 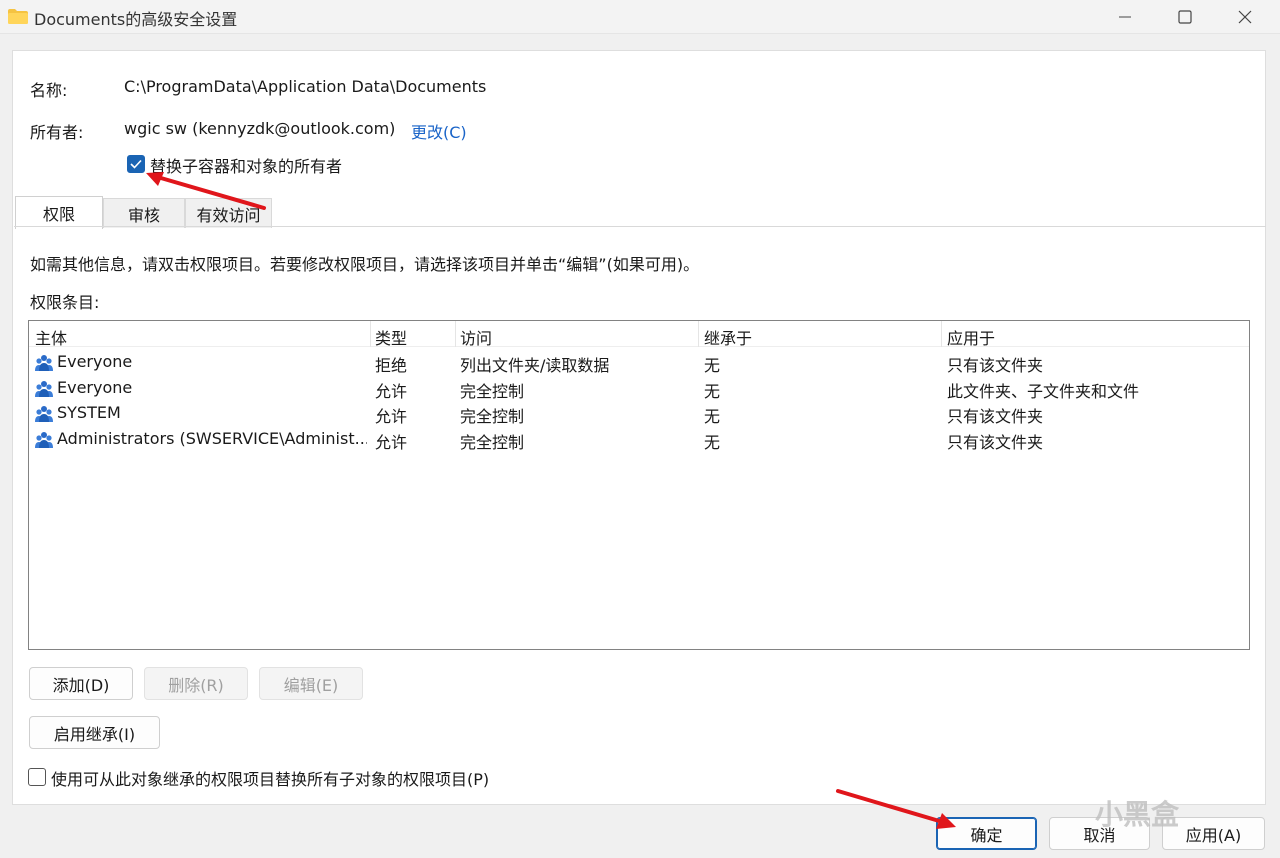 What do you see at coordinates (270, 779) in the screenshot?
I see `replace-child-permissions-label: 使用可从此对象继承的权限项目替换所有子对象的权限项目(P)` at bounding box center [270, 779].